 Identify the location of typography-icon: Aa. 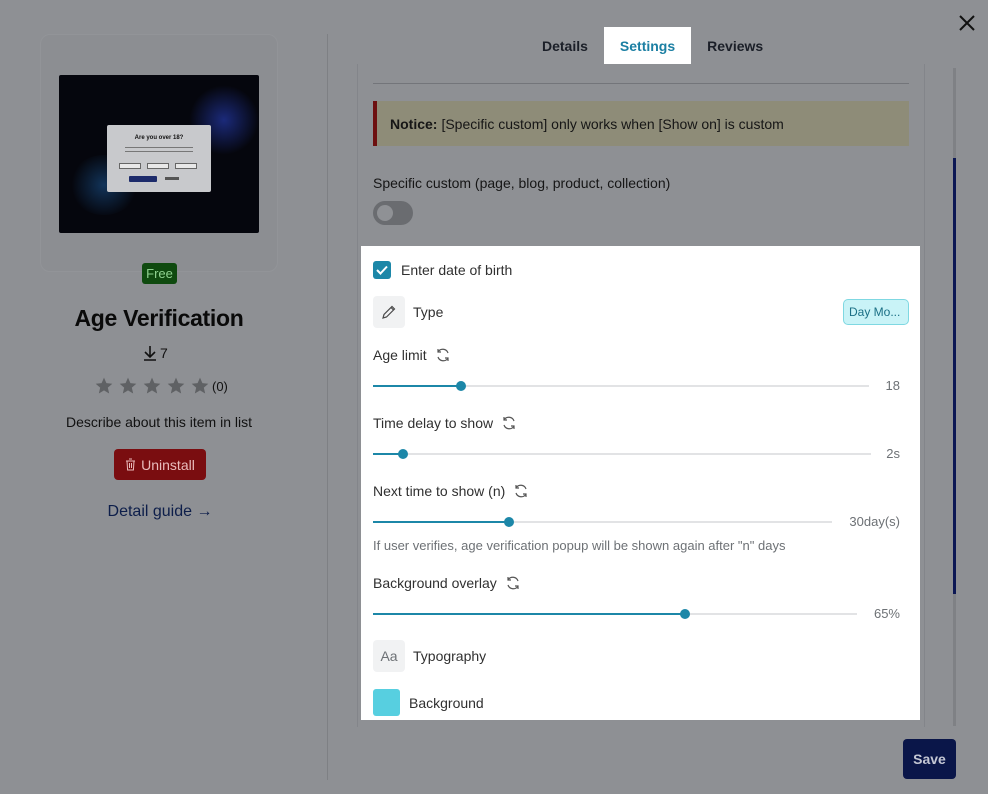
(389, 656).